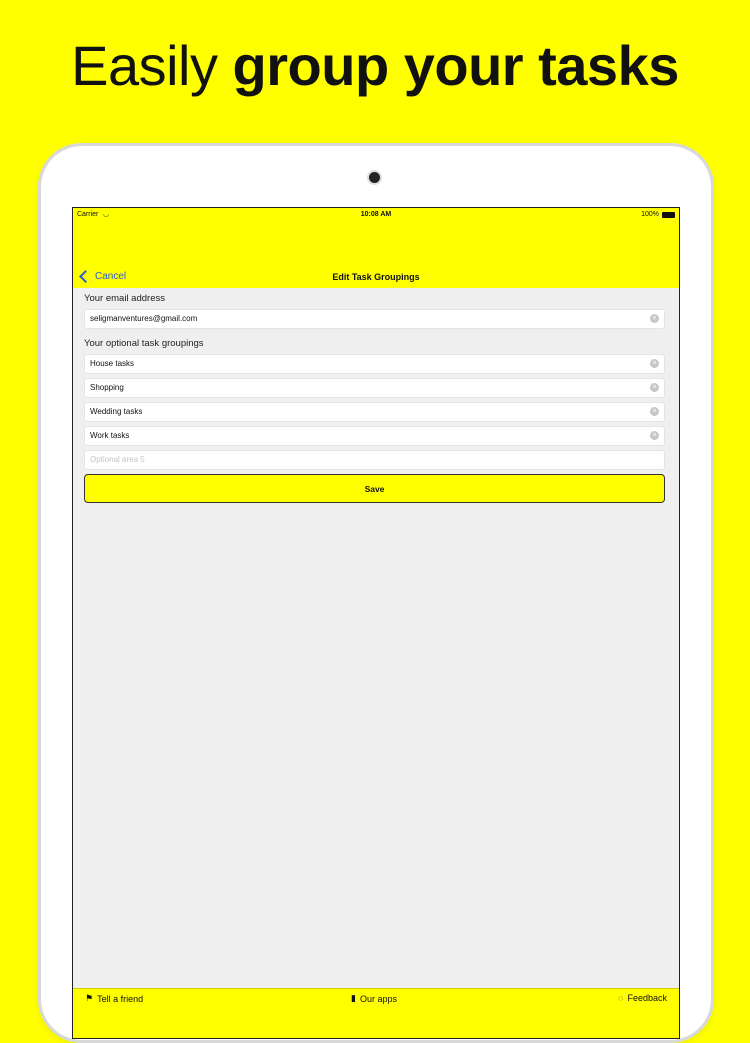 This screenshot has width=750, height=1043. I want to click on grouping-value: Wedding tasks, so click(116, 411).